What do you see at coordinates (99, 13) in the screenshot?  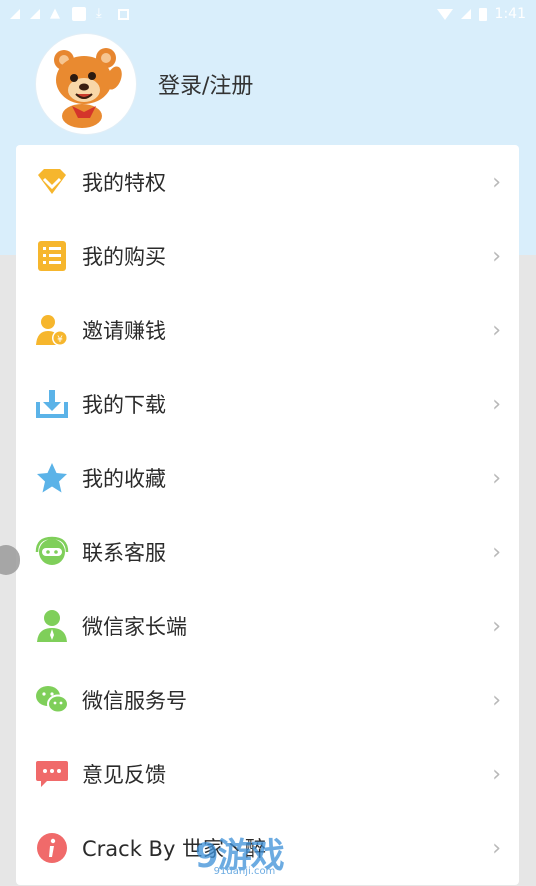 I see `download-status-icon: ⤓` at bounding box center [99, 13].